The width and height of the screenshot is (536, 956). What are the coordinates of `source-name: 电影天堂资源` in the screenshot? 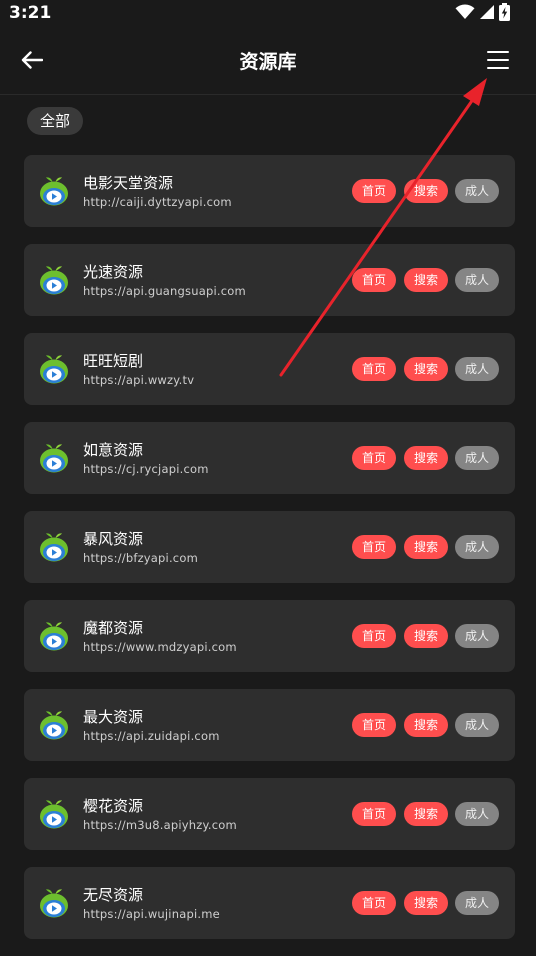 It's located at (128, 183).